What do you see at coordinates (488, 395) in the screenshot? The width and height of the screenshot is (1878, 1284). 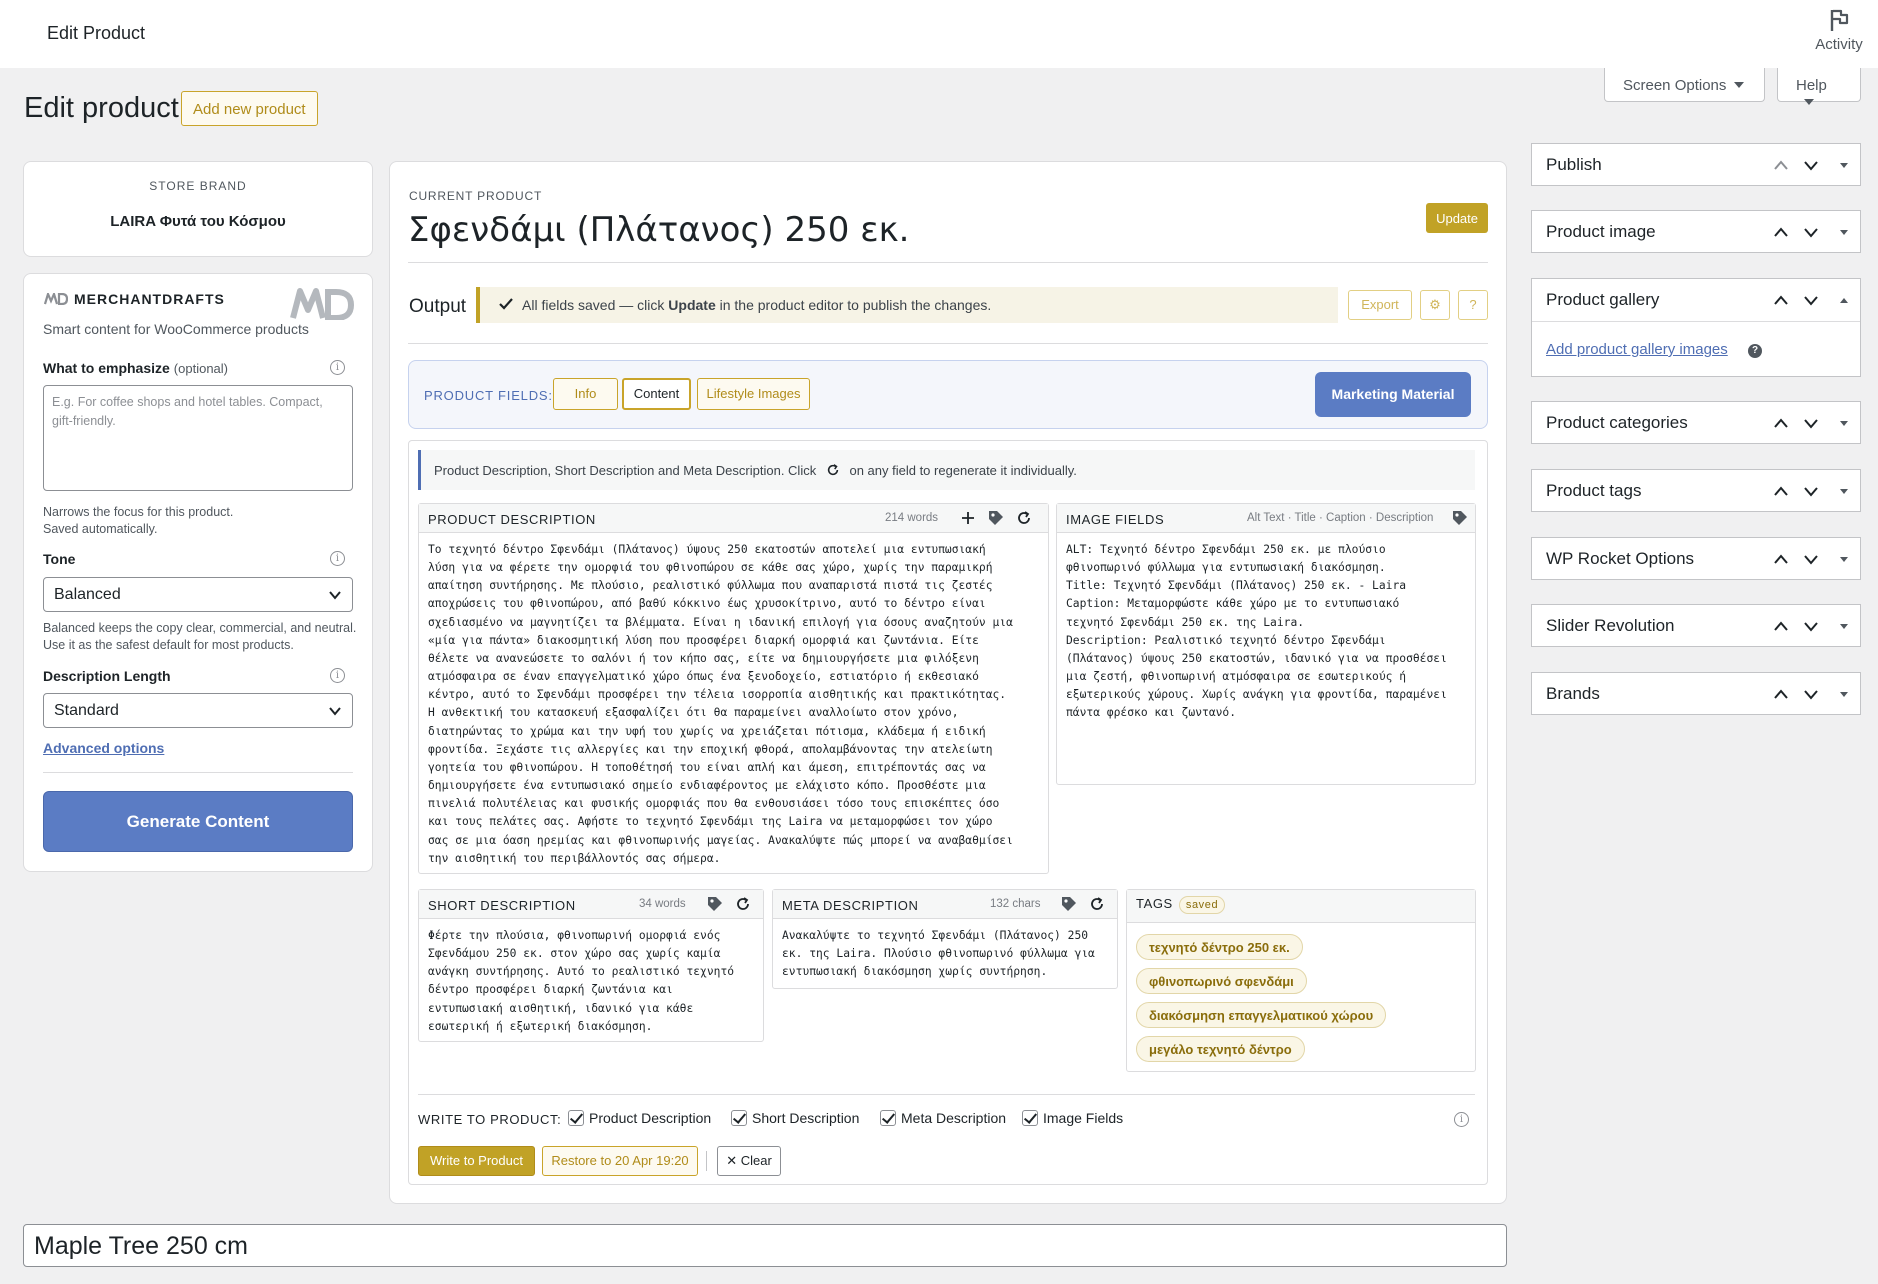 I see `product-fields-label: PRODUCT FIELDS:` at bounding box center [488, 395].